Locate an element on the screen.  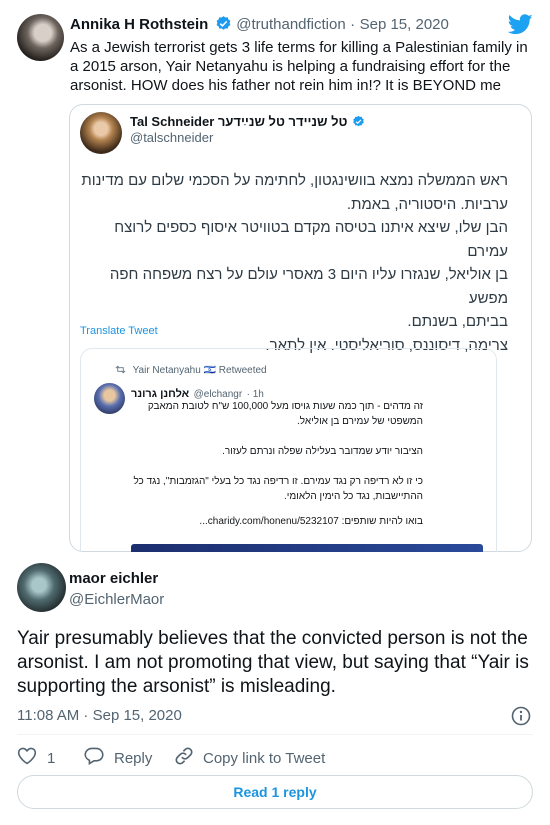
like-count: 1 is located at coordinates (51, 758).